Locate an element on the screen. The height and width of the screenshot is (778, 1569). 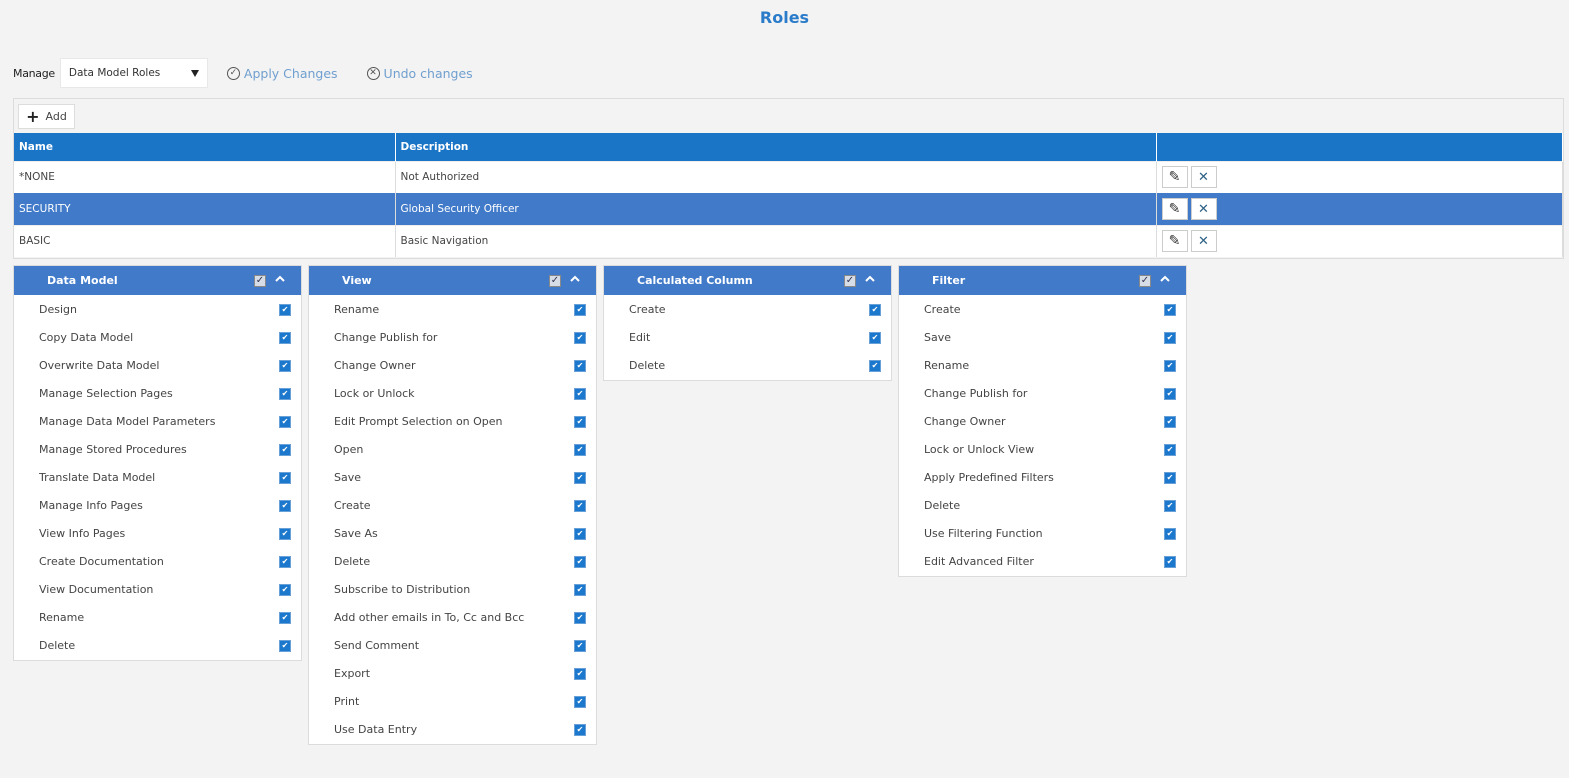
role-description-cell: Basic Navigation is located at coordinates (776, 240).